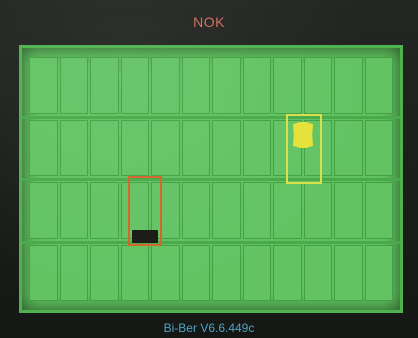 Image resolution: width=418 pixels, height=338 pixels. Describe the element at coordinates (303, 135) in the screenshot. I see `detected-part` at that location.